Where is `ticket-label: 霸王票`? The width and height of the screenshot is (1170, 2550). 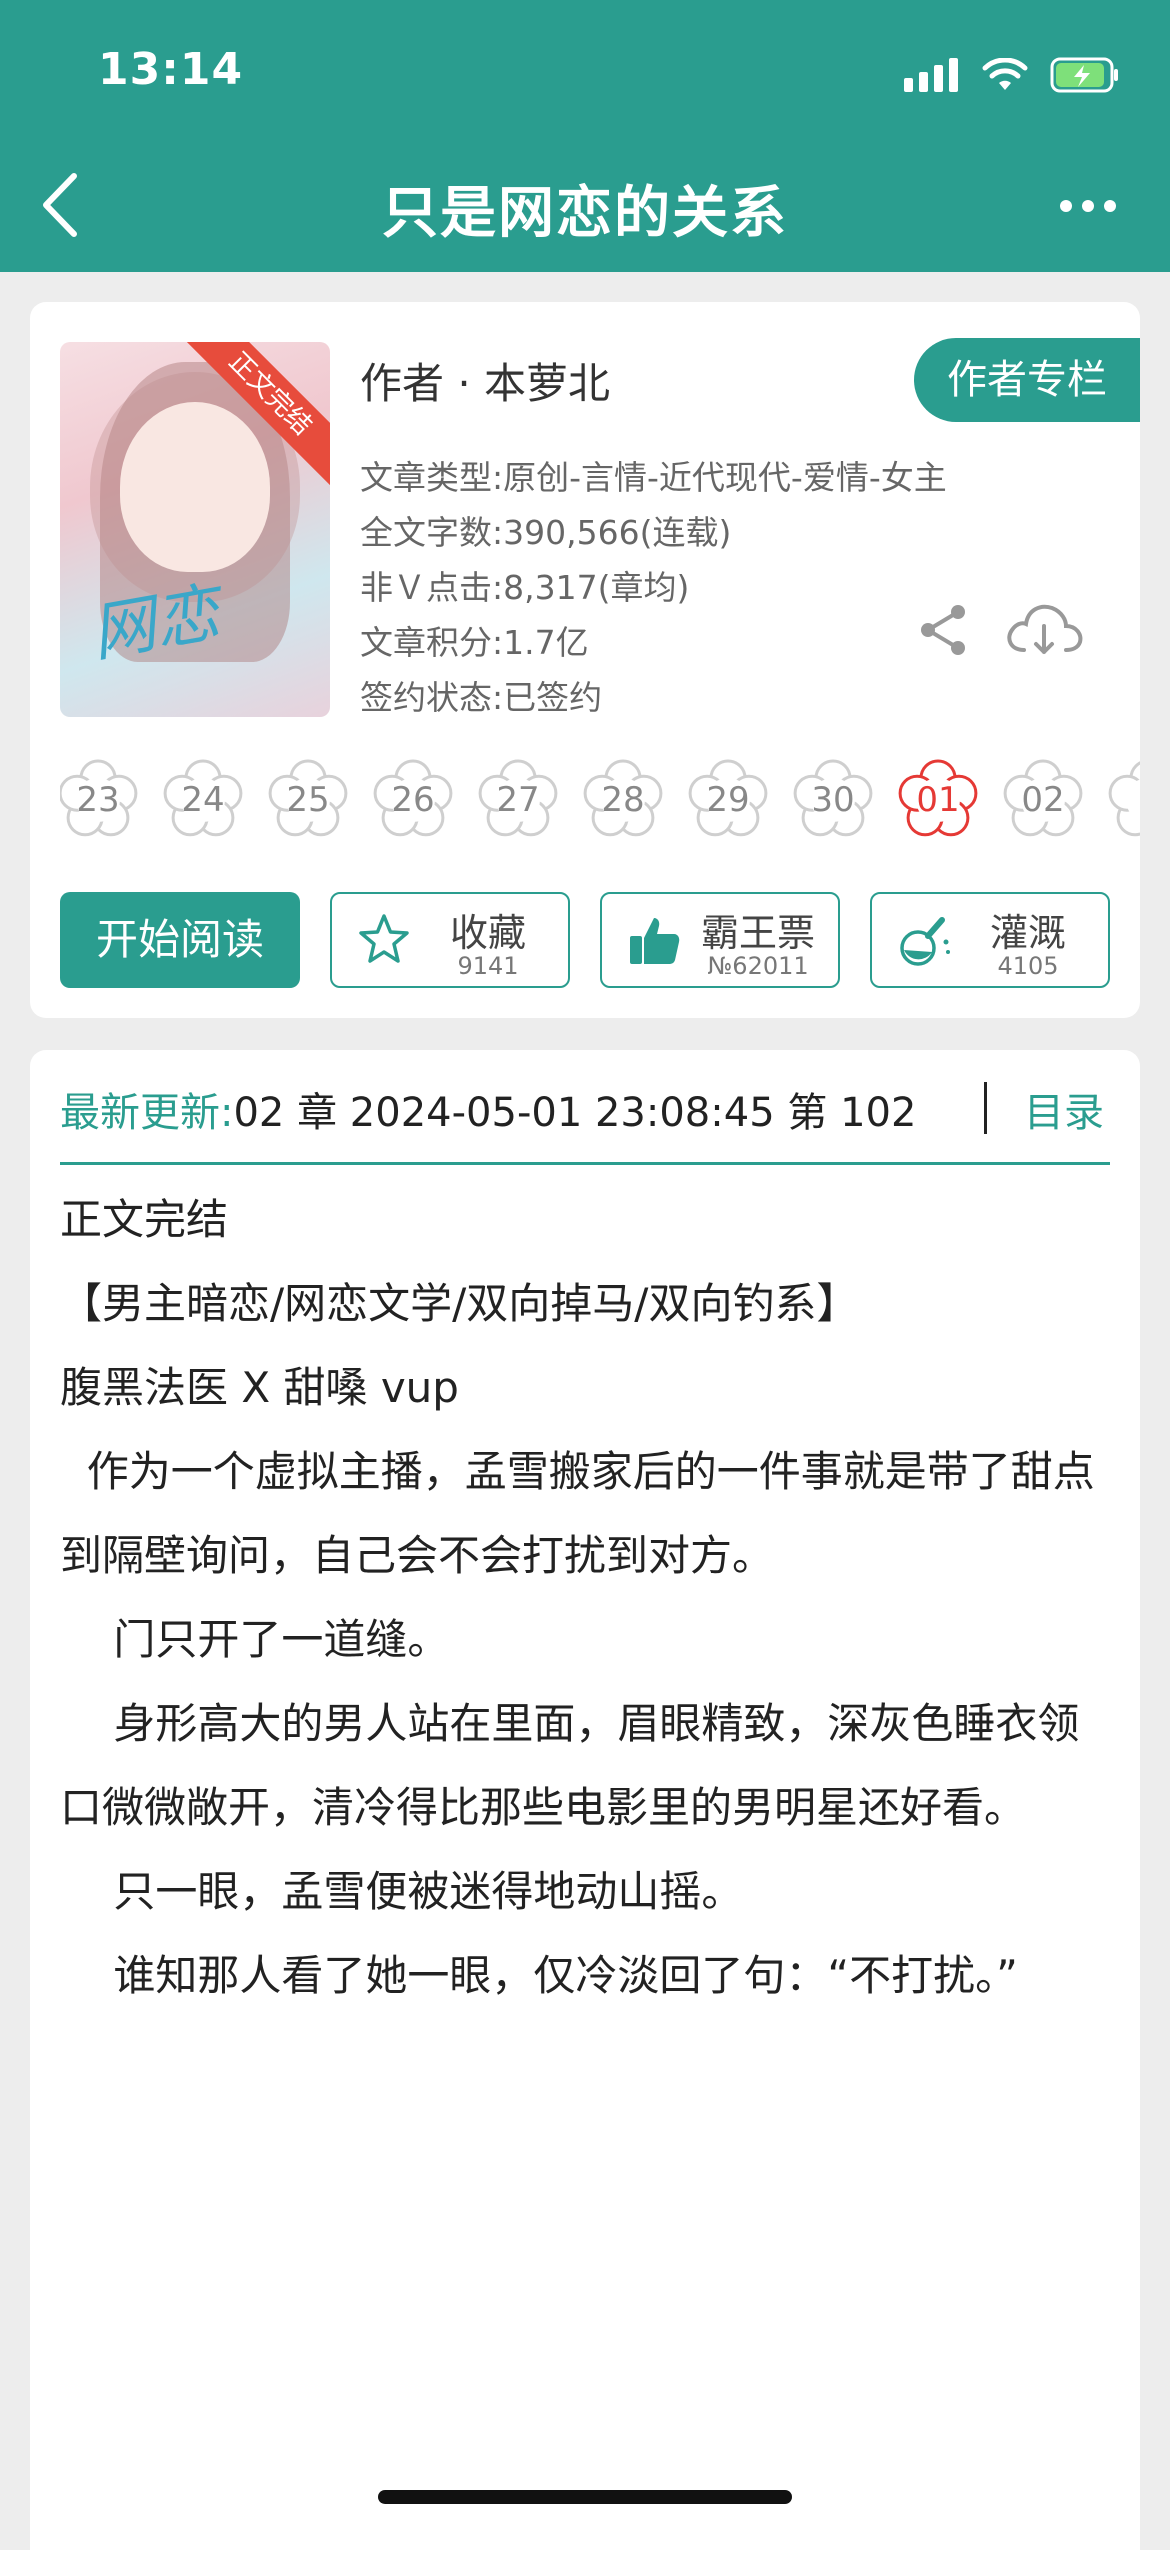 ticket-label: 霸王票 is located at coordinates (757, 933).